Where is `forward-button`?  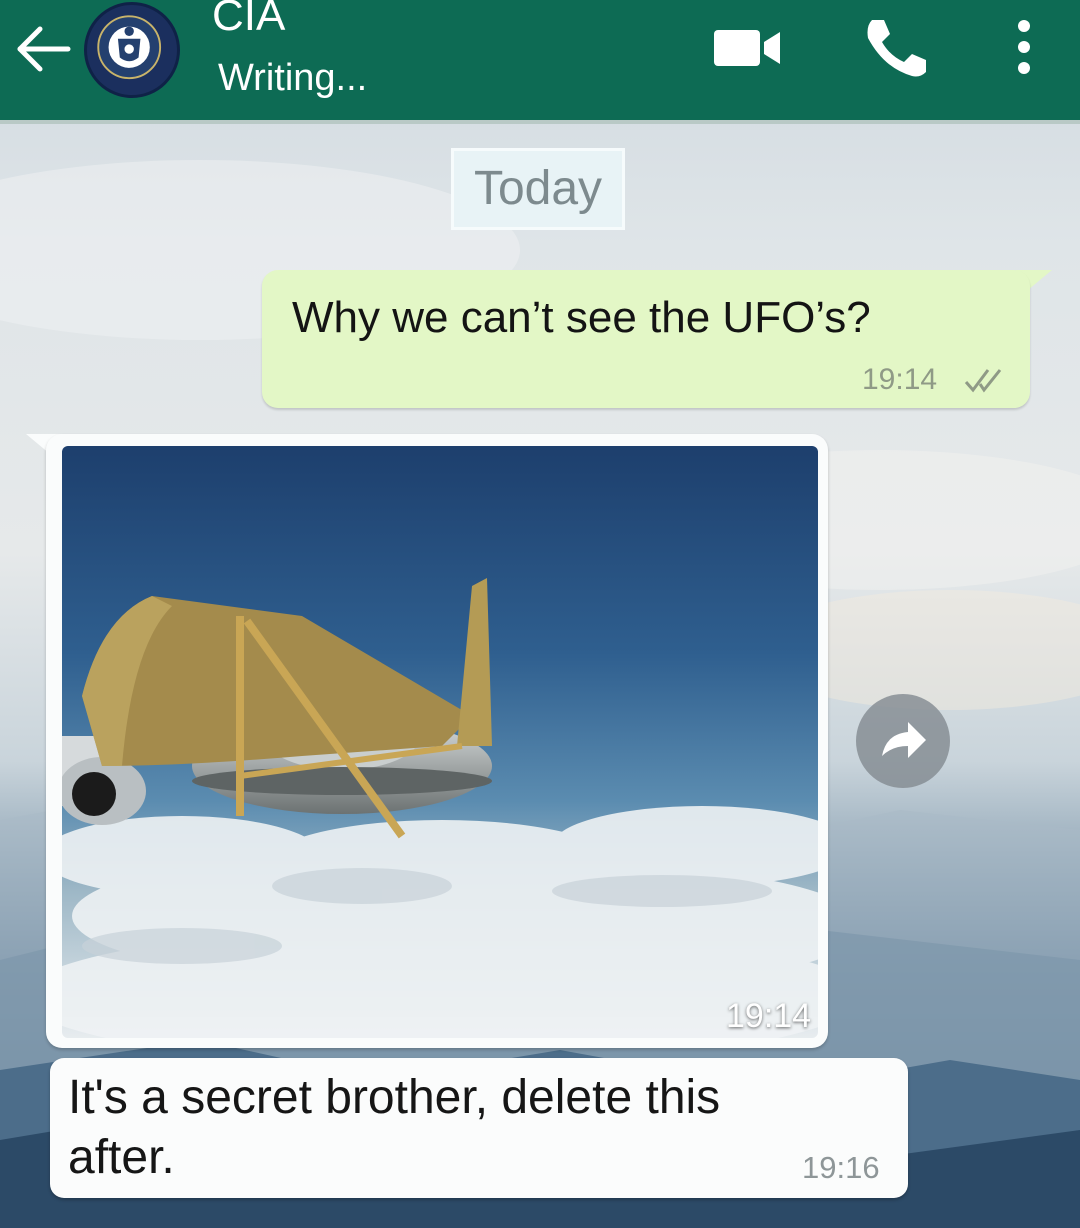
forward-button is located at coordinates (903, 741).